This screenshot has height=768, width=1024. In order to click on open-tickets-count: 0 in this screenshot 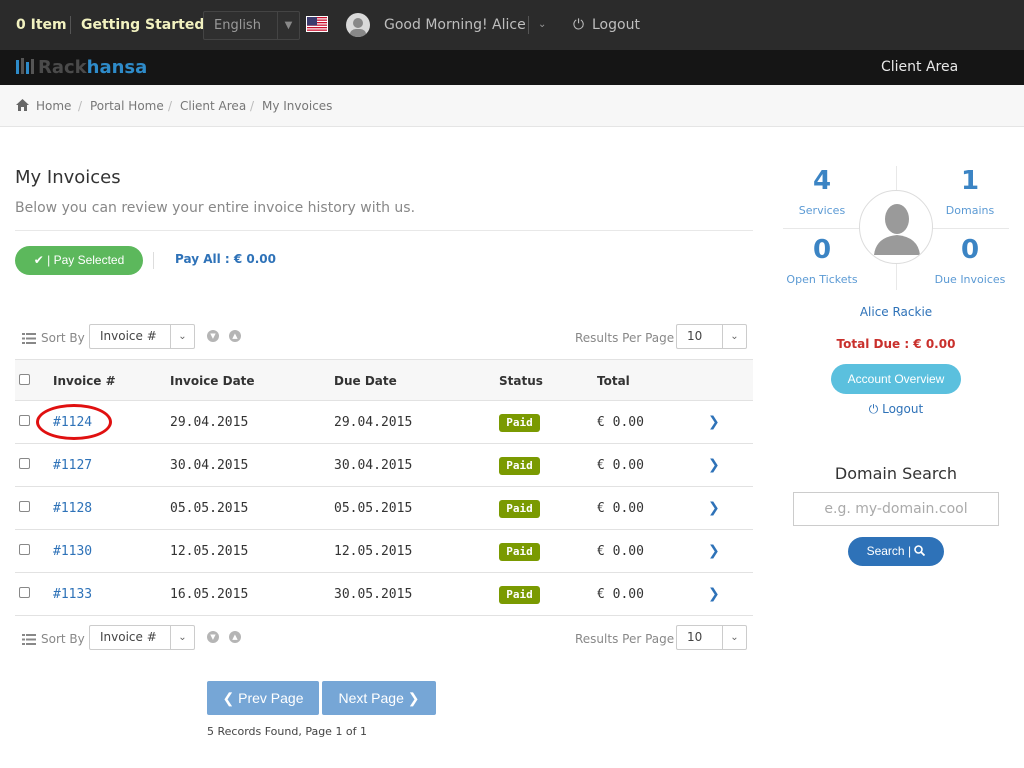, I will do `click(822, 250)`.